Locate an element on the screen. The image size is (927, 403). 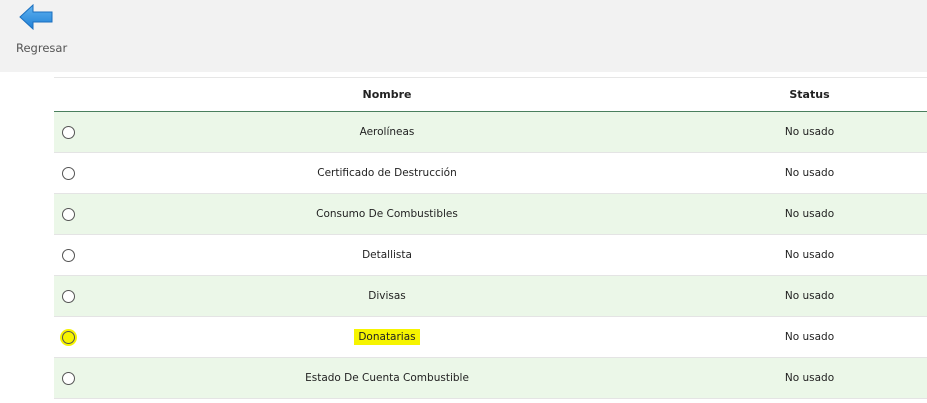
table-row-highlighted: Donatarias No usado is located at coordinates (490, 337).